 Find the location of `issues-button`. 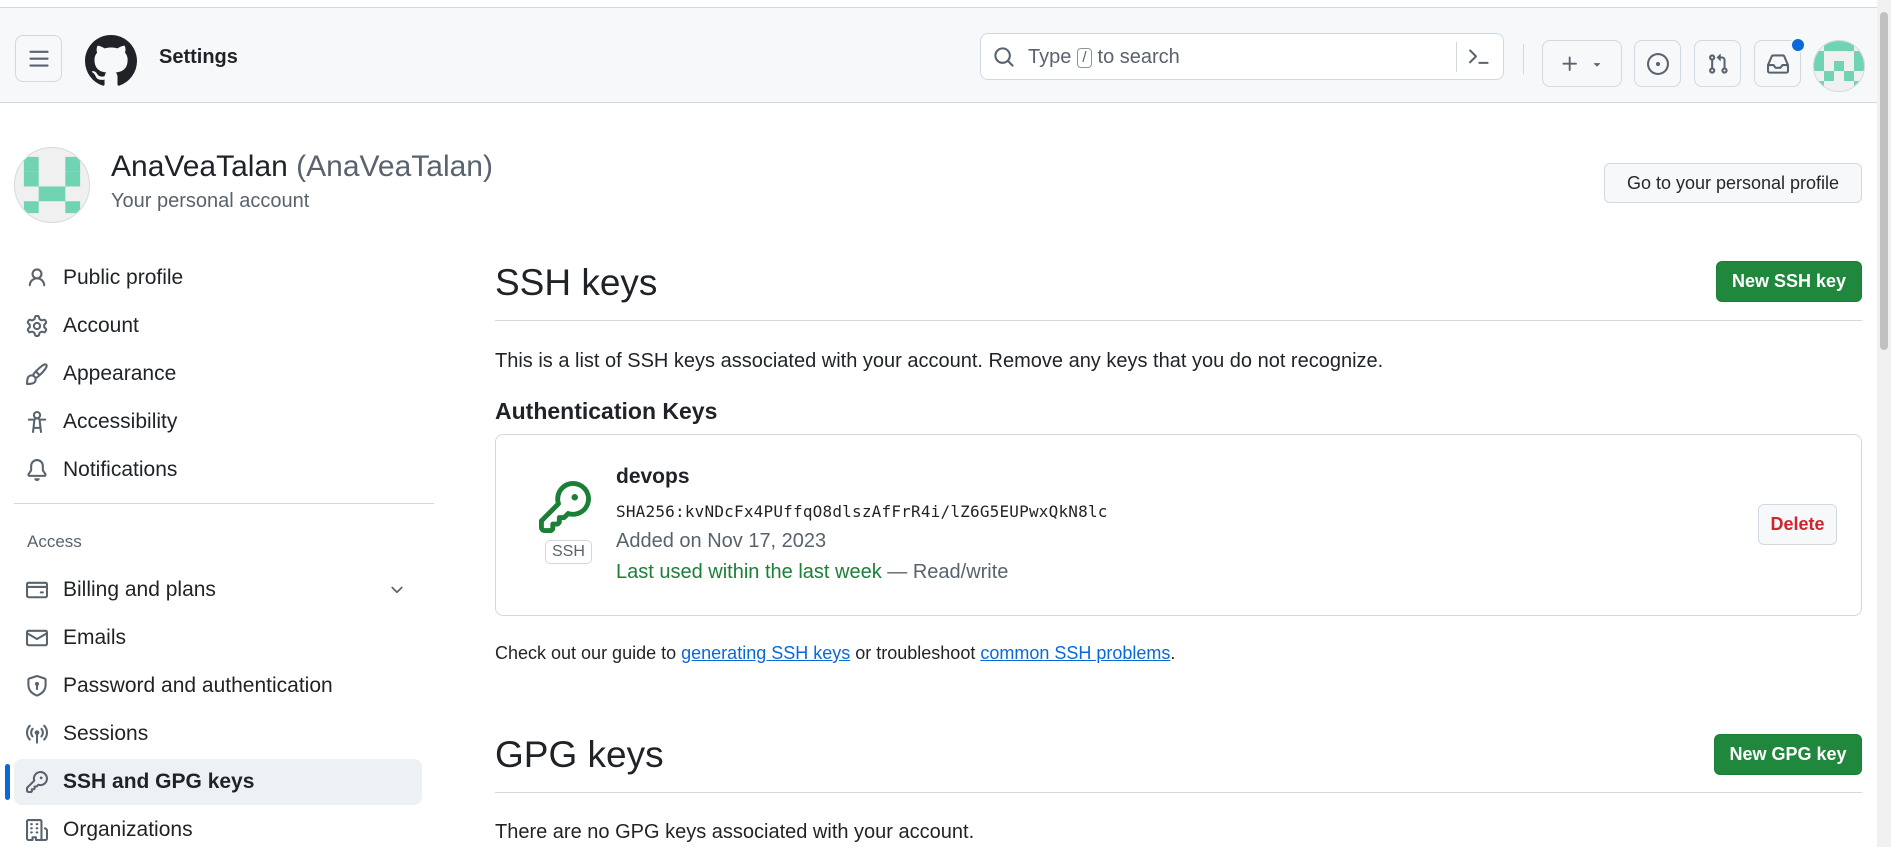

issues-button is located at coordinates (1657, 63).